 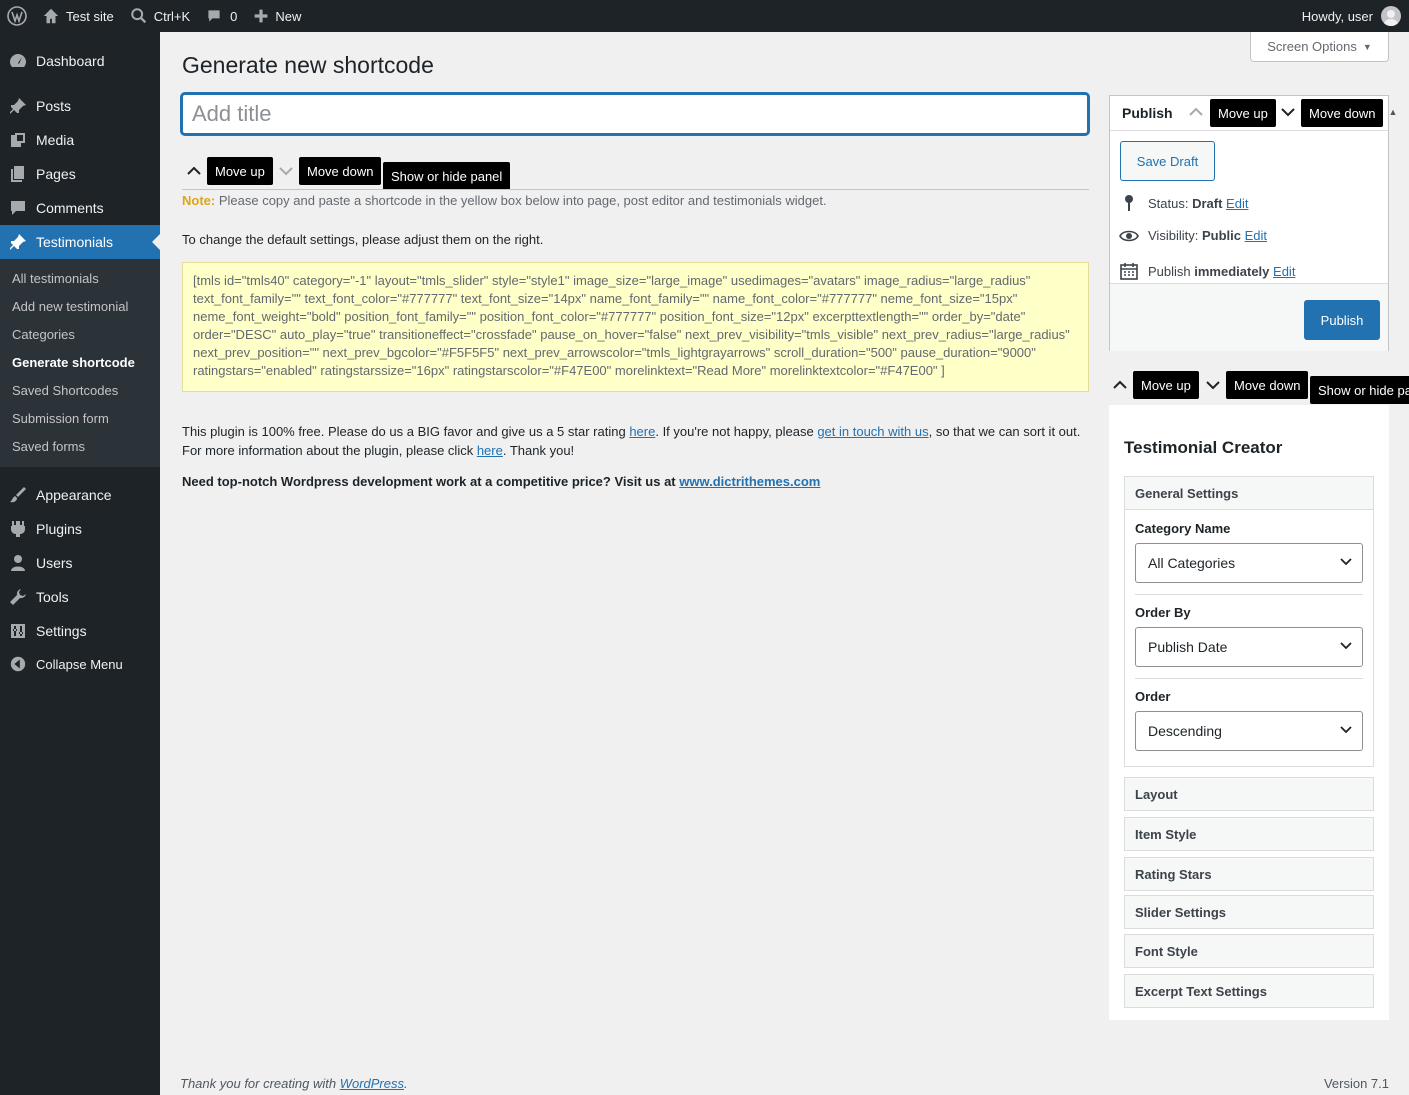 What do you see at coordinates (1249, 794) in the screenshot?
I see `layout-section-header: Layout` at bounding box center [1249, 794].